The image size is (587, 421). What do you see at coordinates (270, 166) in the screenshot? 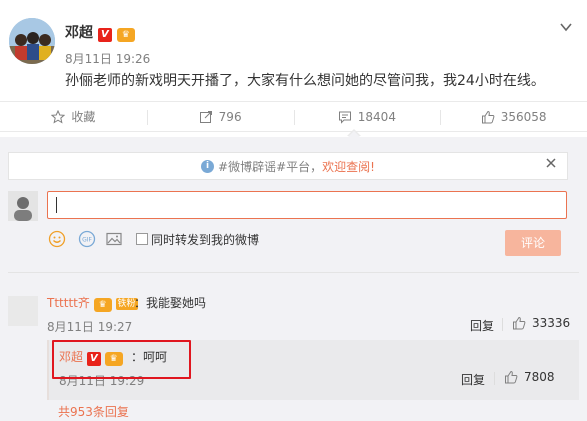
I see `notice-prefix: #微博辟谣#平台，` at bounding box center [270, 166].